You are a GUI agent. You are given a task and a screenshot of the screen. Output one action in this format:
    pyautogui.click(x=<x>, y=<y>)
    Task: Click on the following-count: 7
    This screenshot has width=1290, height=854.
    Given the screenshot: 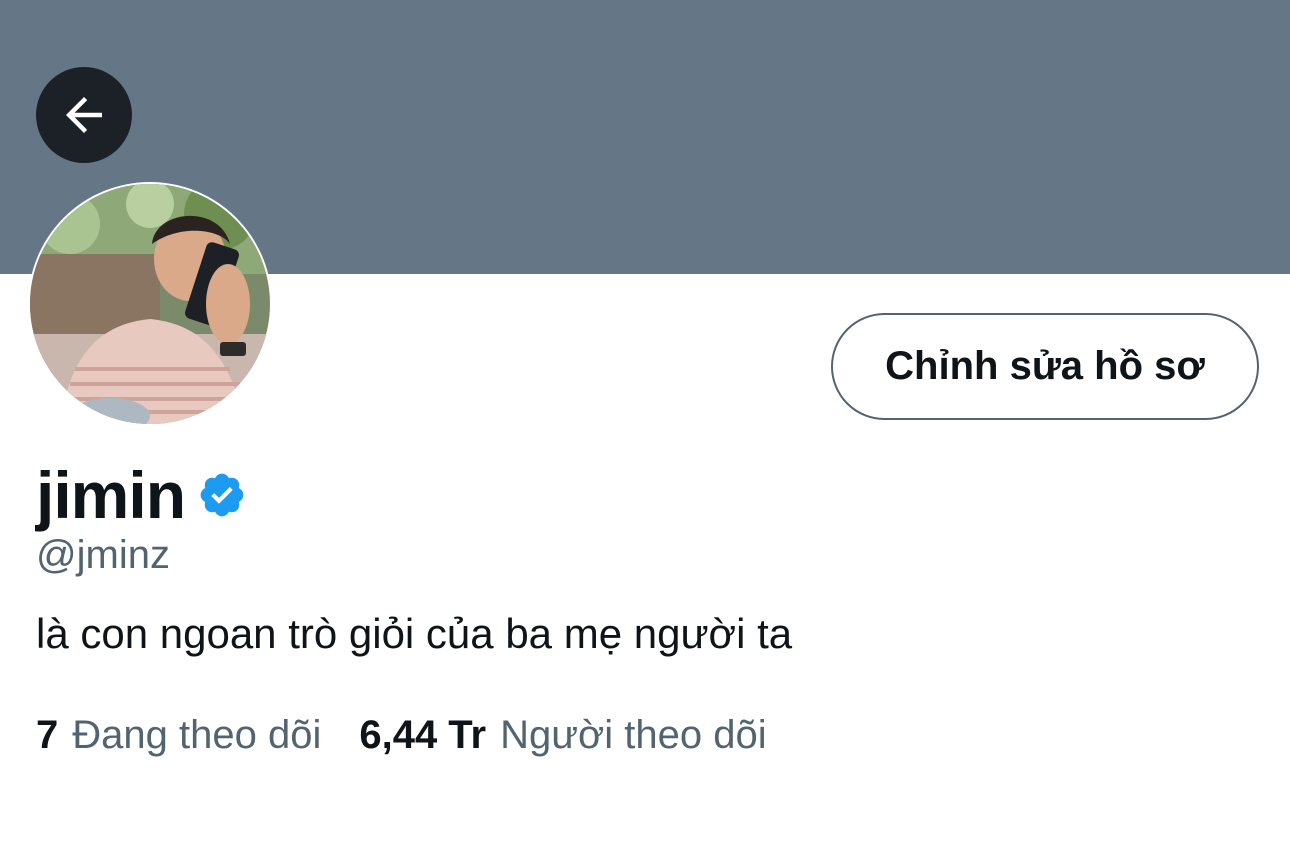 What is the action you would take?
    pyautogui.click(x=47, y=735)
    